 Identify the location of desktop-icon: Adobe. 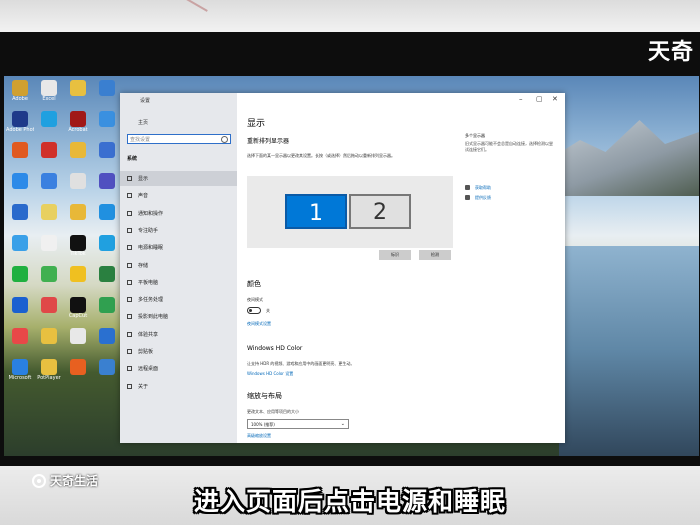
(20, 91).